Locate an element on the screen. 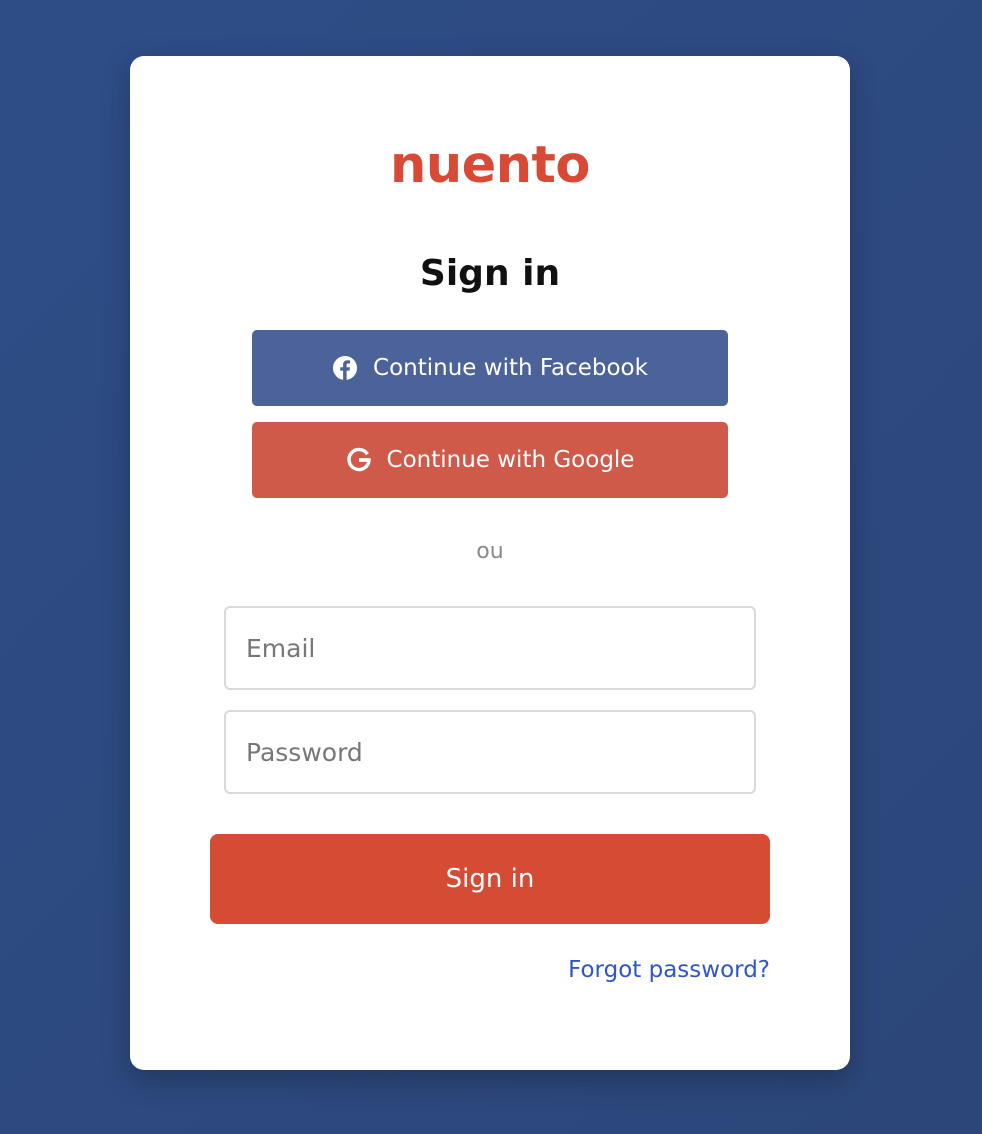 This screenshot has width=982, height=1134. or-divider: ou is located at coordinates (490, 551).